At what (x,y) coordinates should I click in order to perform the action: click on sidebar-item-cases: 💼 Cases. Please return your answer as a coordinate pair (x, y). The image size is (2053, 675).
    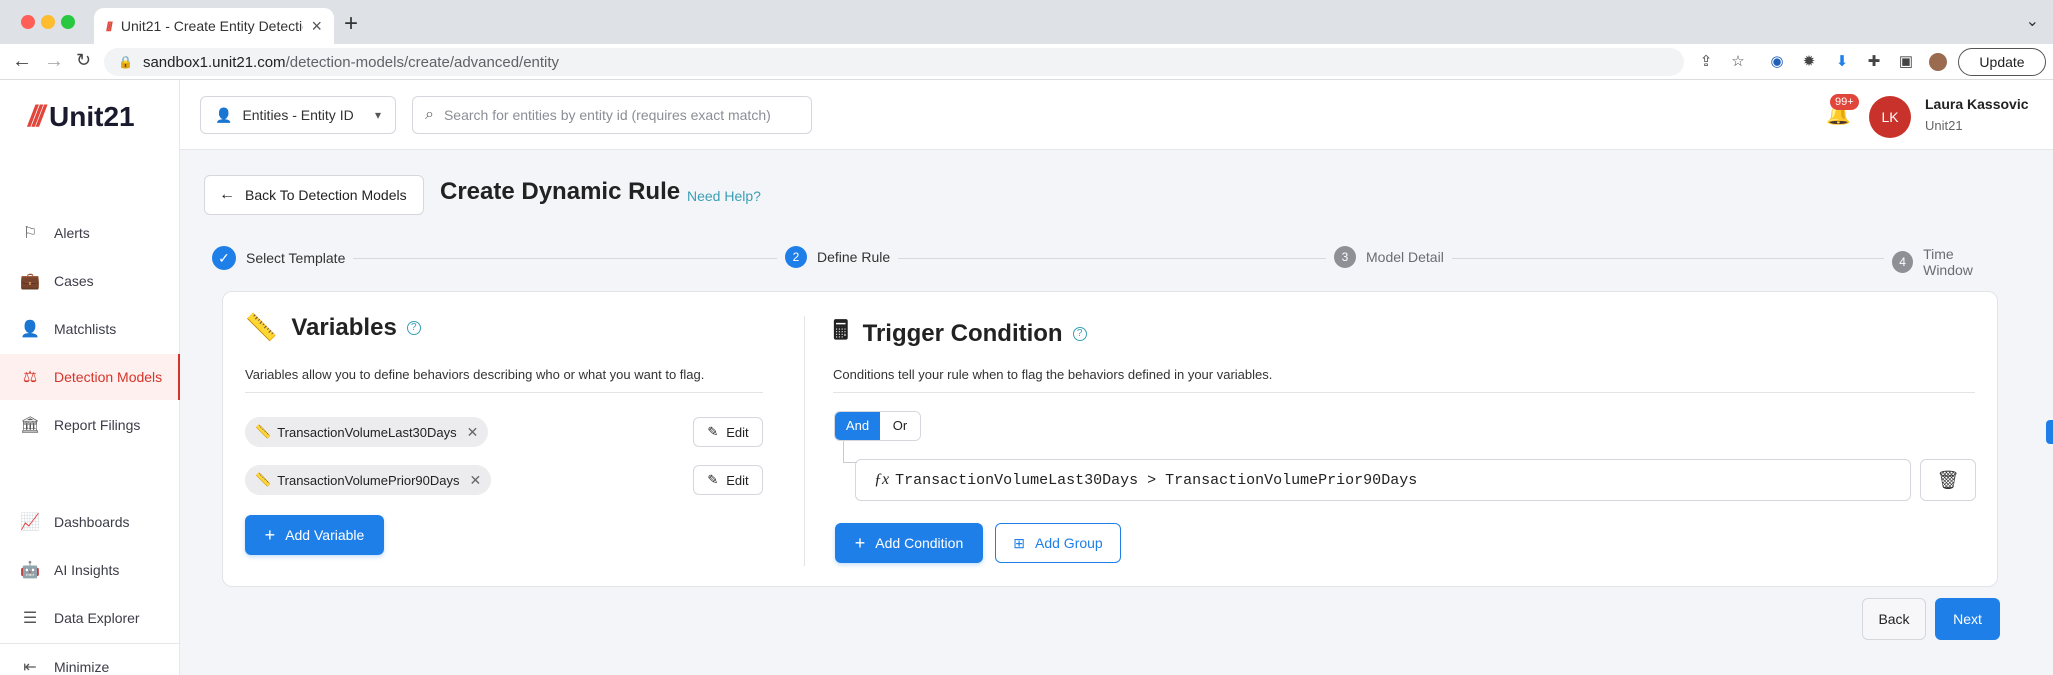
    Looking at the image, I should click on (90, 281).